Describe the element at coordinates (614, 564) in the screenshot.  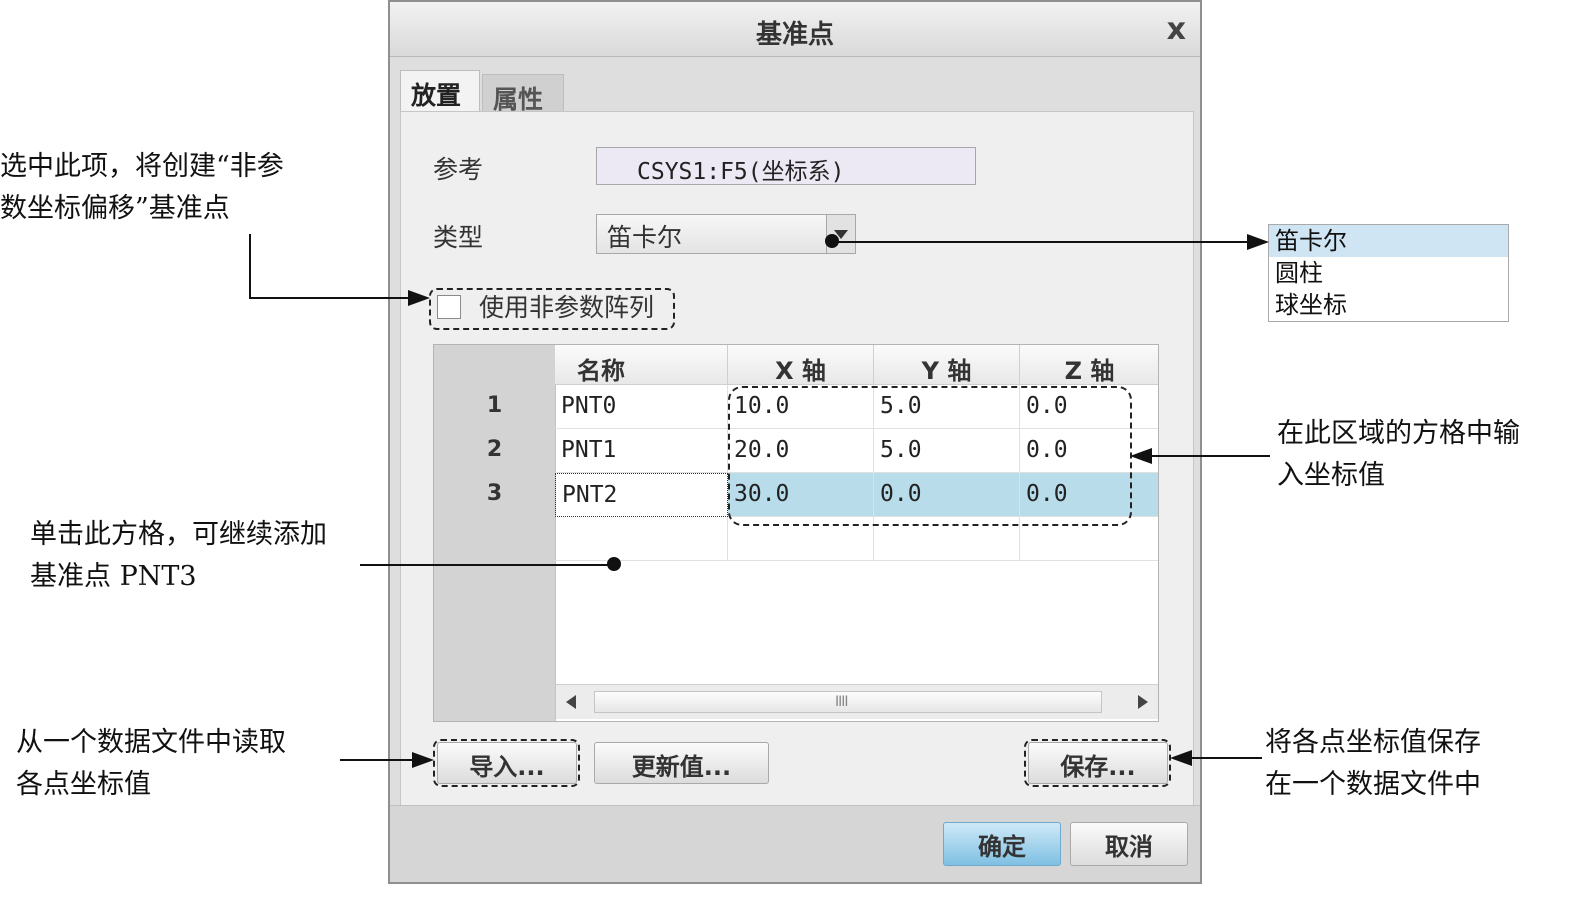
I see `addcell-leader-dot` at that location.